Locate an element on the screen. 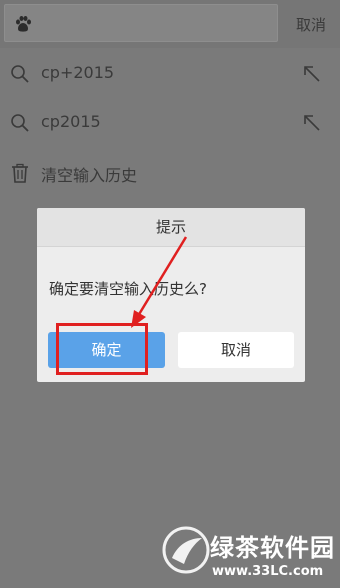 The height and width of the screenshot is (588, 340). highlight-box is located at coordinates (102, 349).